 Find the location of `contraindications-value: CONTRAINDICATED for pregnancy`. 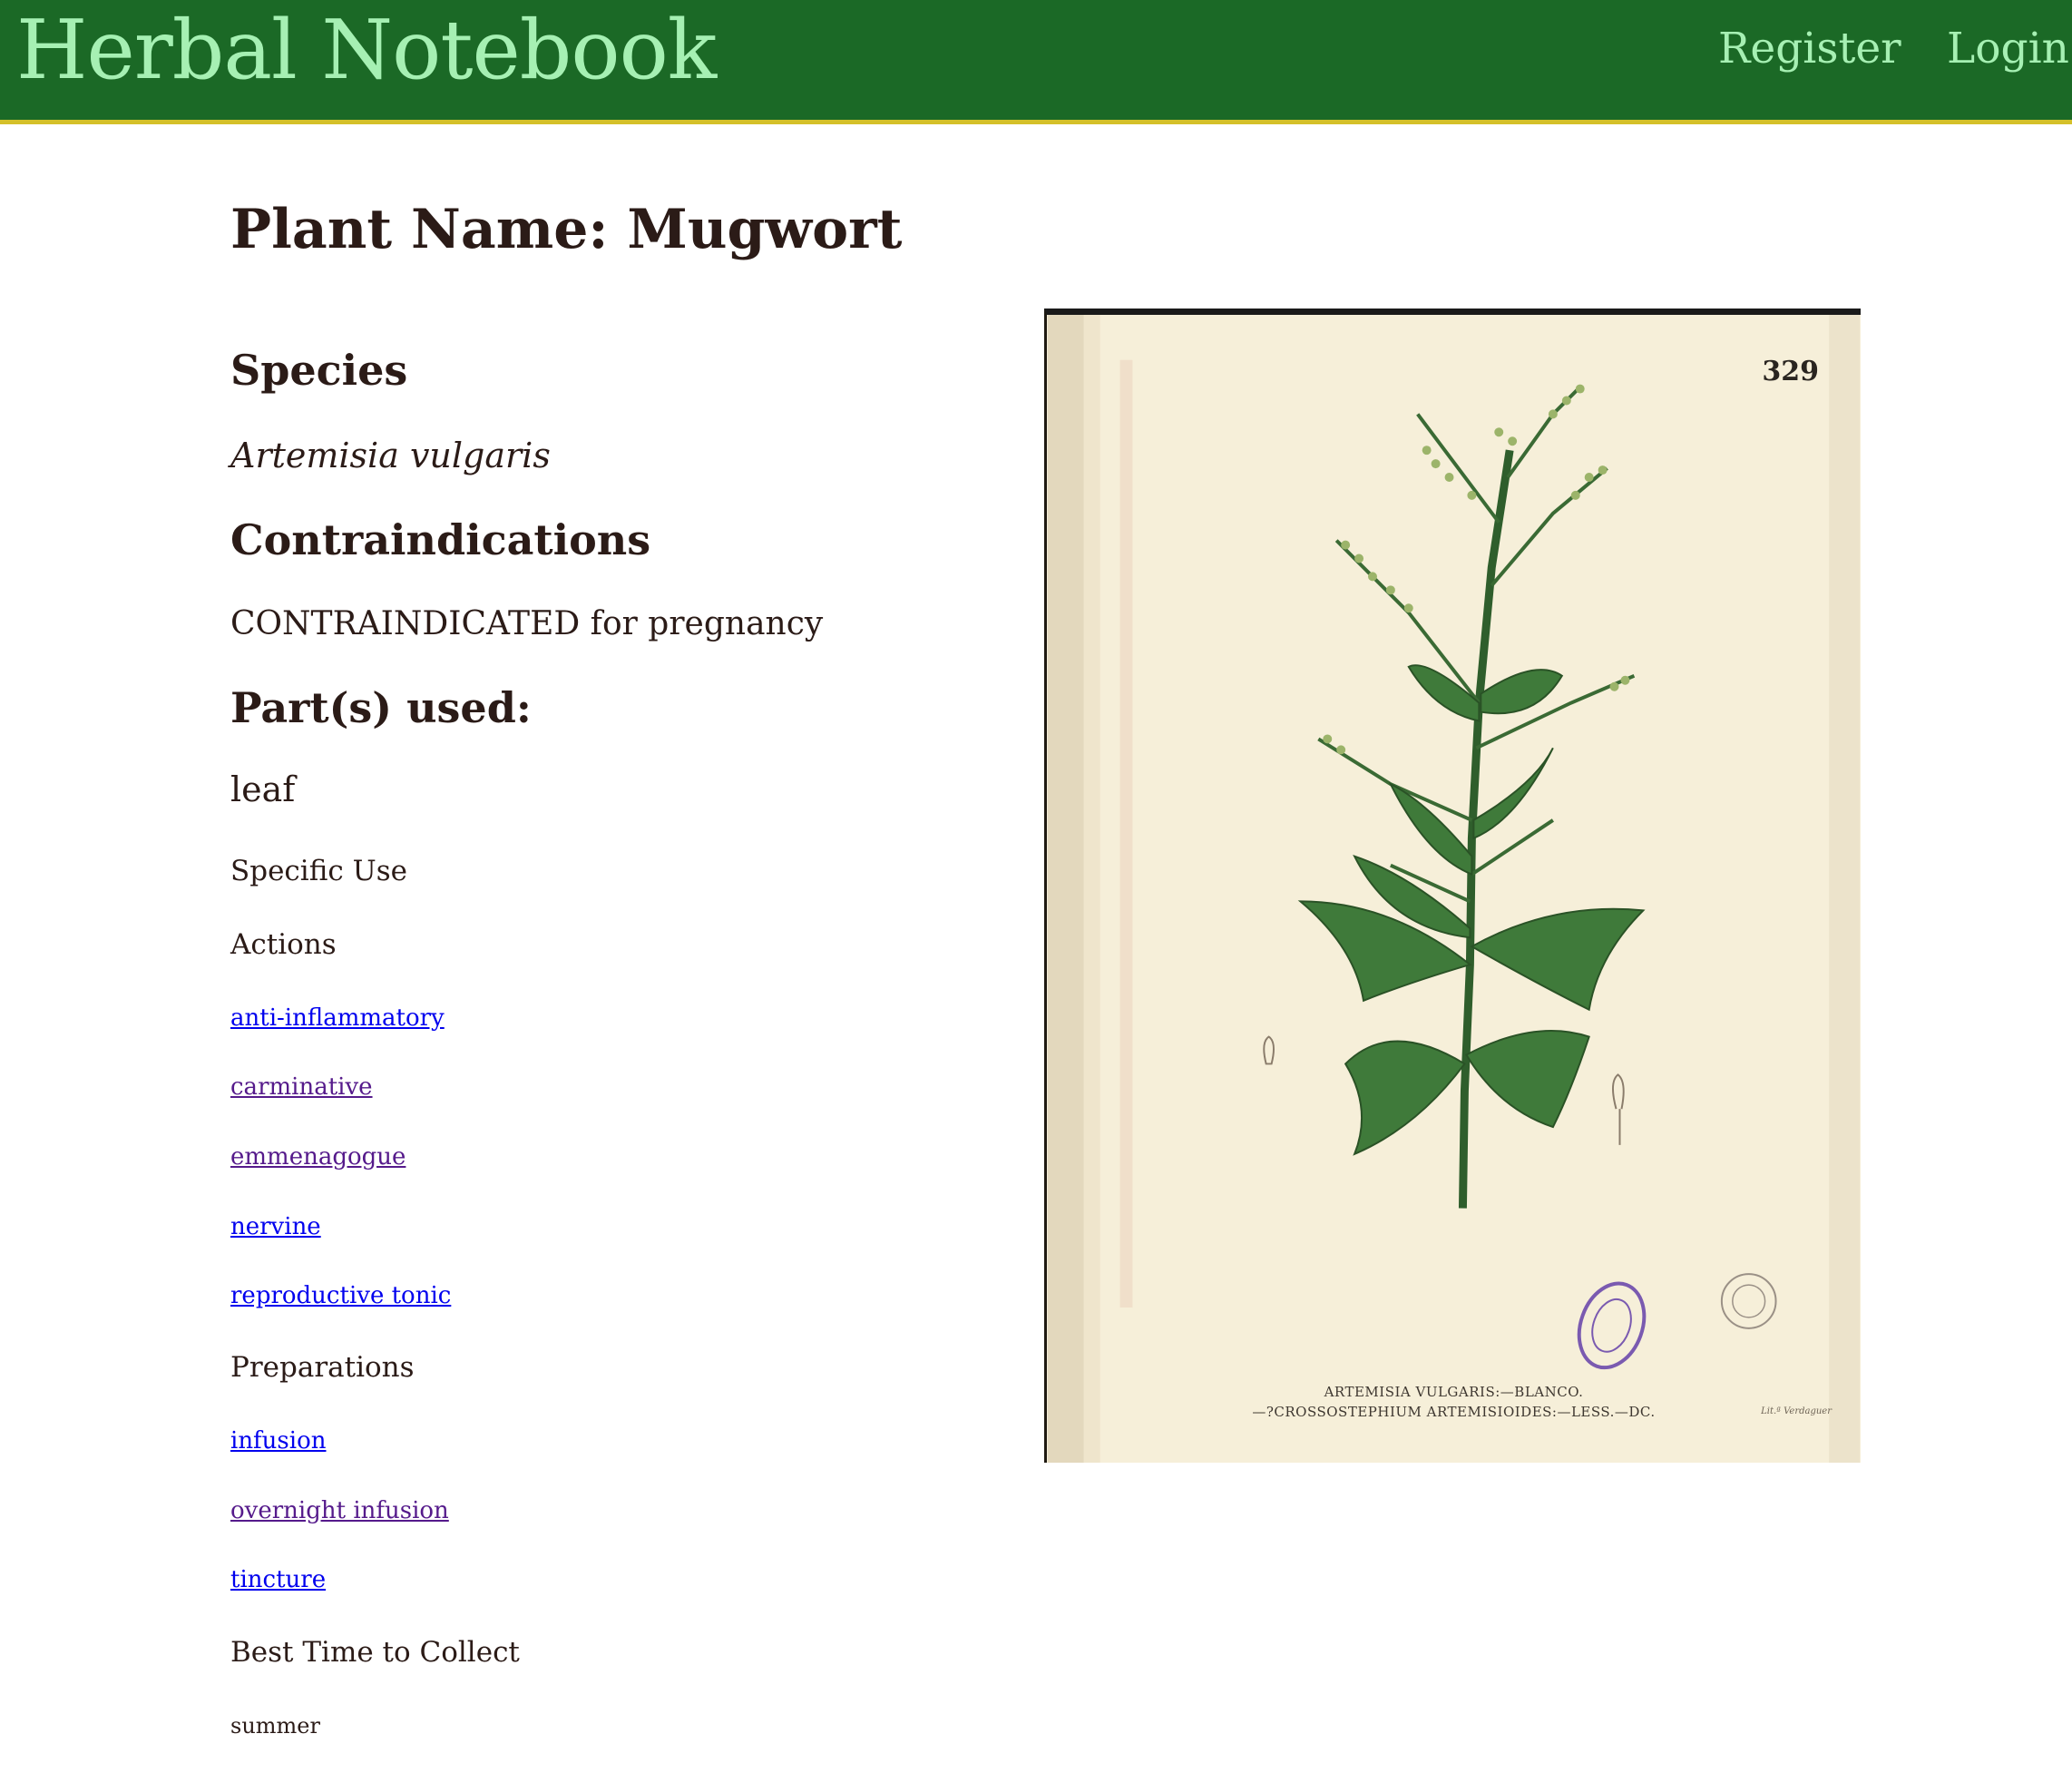

contraindications-value: CONTRAINDICATED for pregnancy is located at coordinates (527, 623).